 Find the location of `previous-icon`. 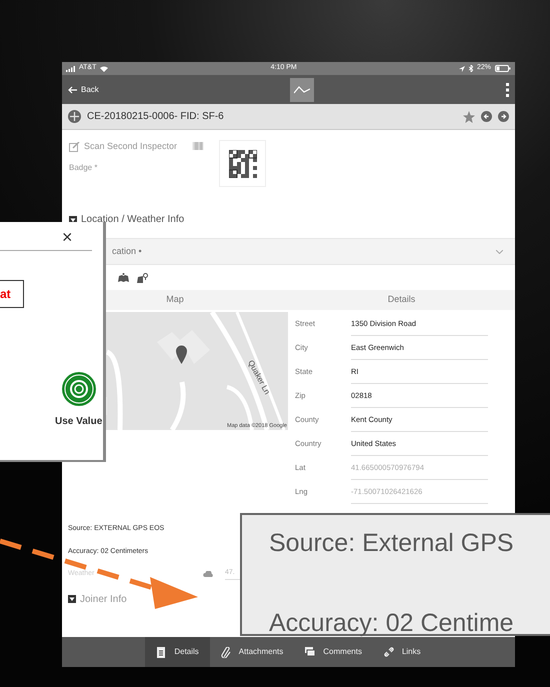

previous-icon is located at coordinates (486, 116).